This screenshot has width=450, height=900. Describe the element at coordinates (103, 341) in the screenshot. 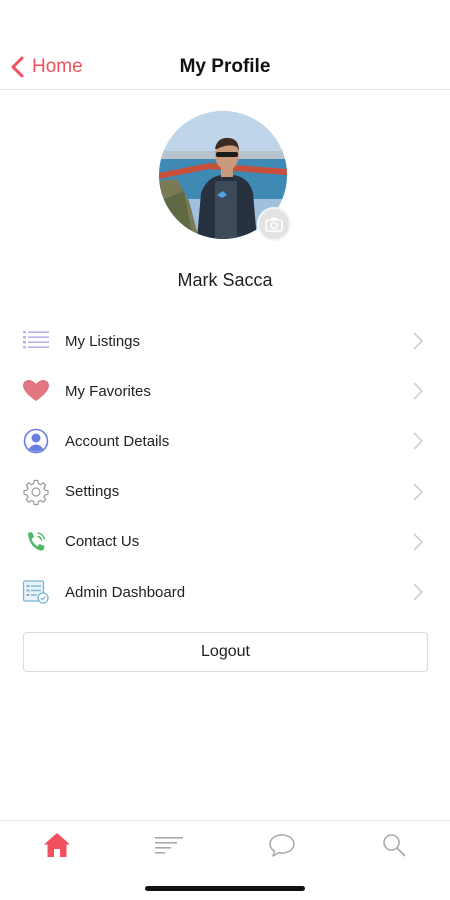

I see `menu-item-label: My Listings` at that location.